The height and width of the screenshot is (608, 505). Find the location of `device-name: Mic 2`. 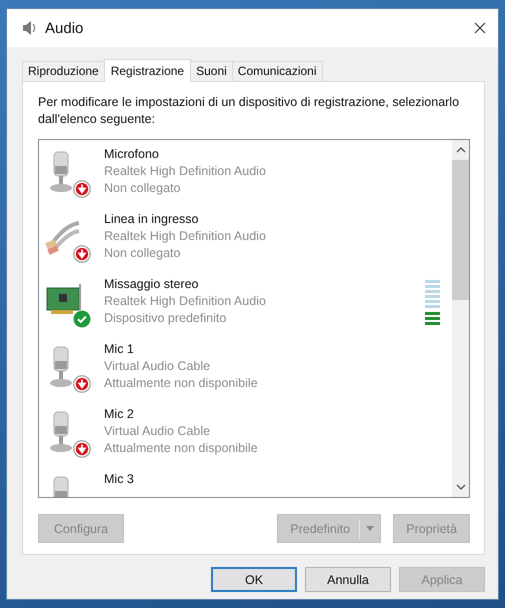

device-name: Mic 2 is located at coordinates (119, 414).